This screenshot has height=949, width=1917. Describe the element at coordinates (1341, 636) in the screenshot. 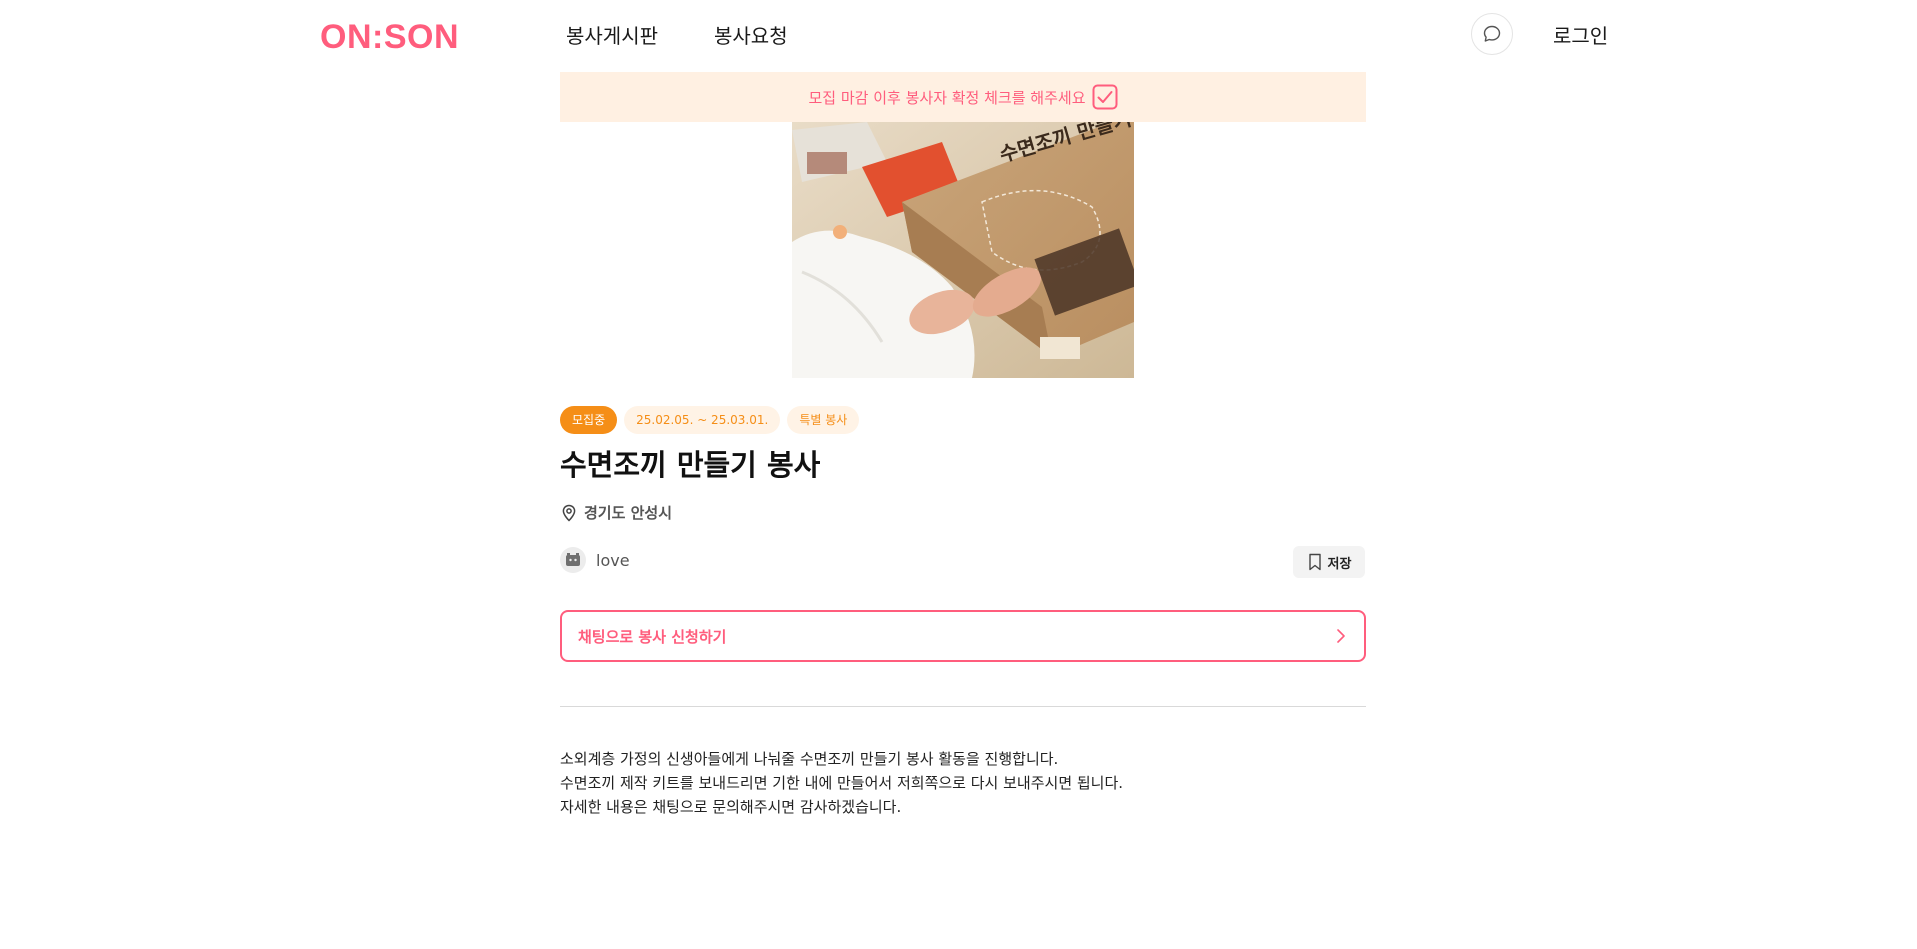

I see `chevron-right-icon` at that location.